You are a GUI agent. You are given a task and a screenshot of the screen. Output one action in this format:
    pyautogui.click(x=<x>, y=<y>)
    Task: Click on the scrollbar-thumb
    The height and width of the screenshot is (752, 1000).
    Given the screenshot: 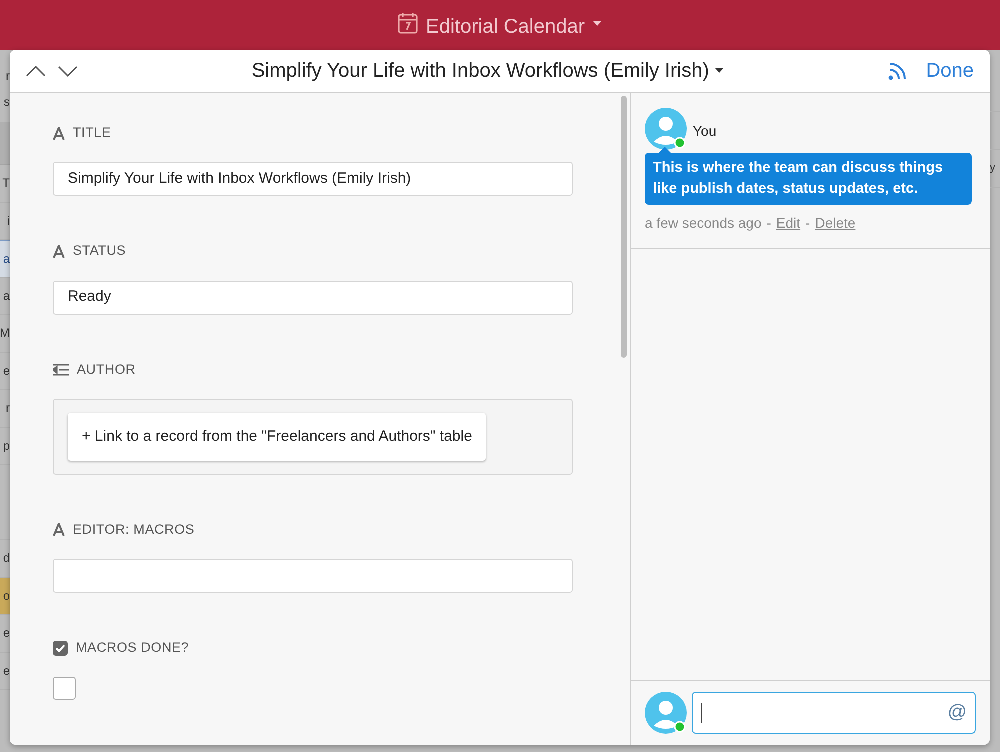 What is the action you would take?
    pyautogui.click(x=624, y=227)
    